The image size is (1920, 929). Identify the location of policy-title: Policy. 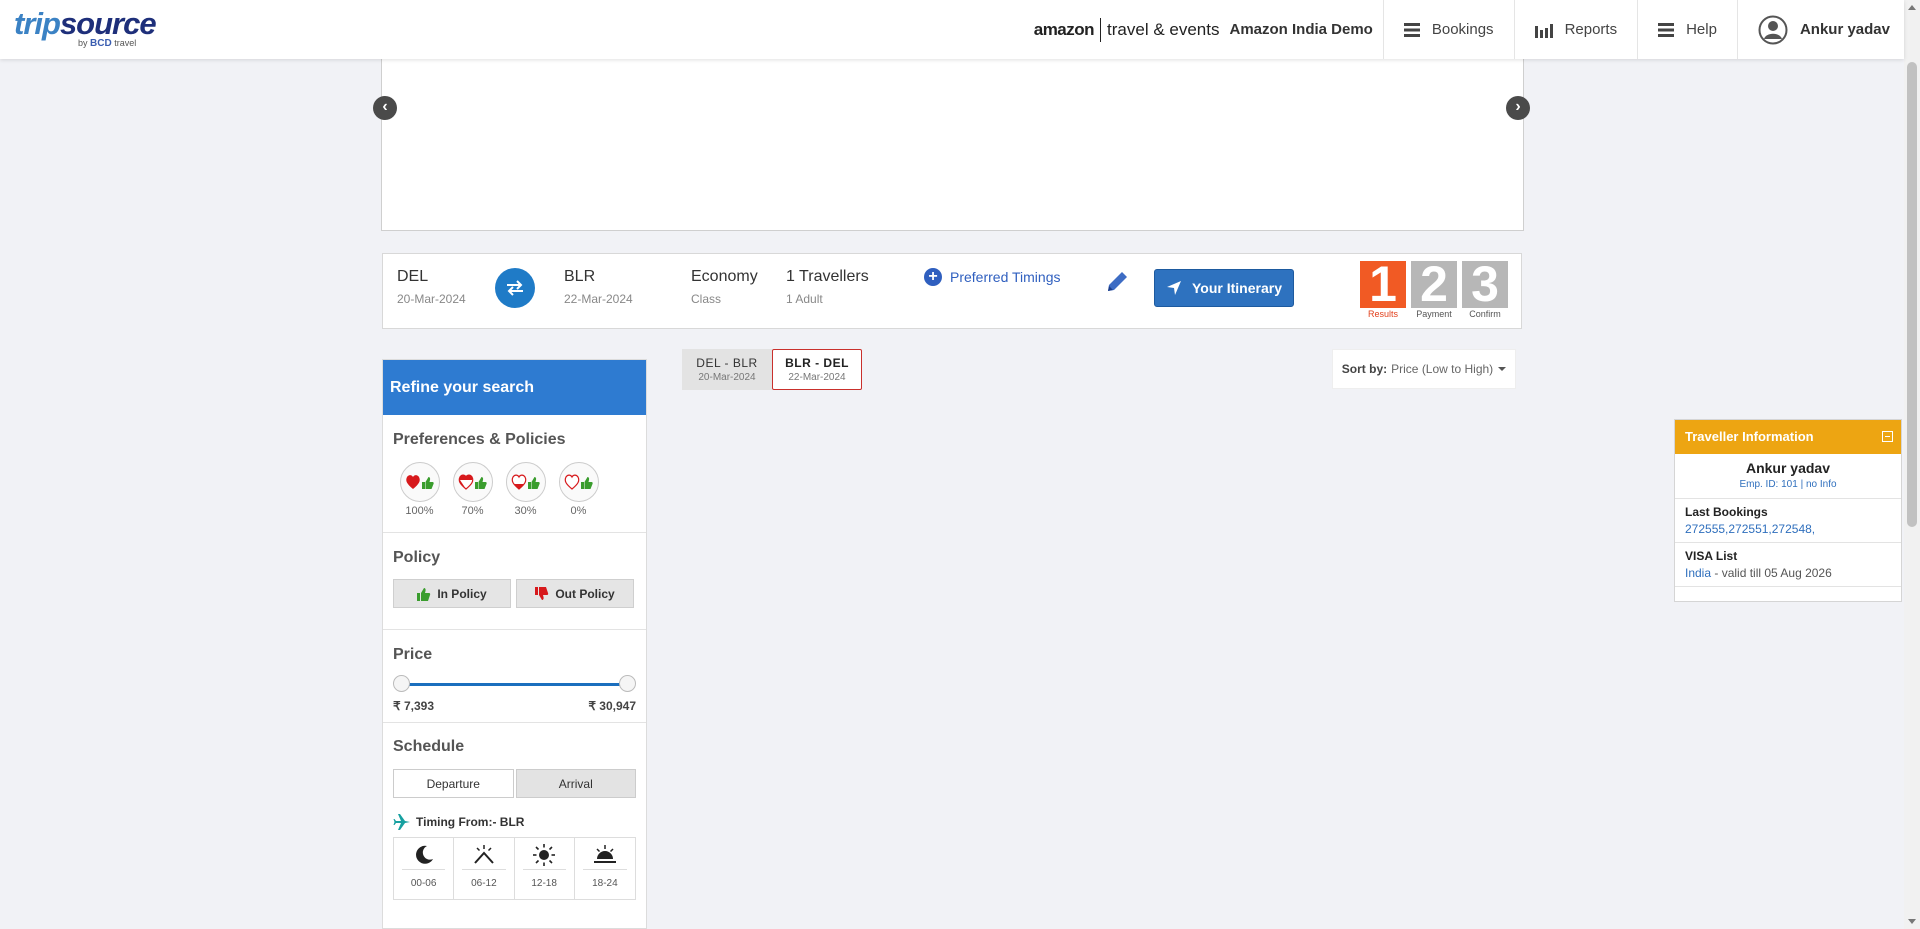
(417, 557).